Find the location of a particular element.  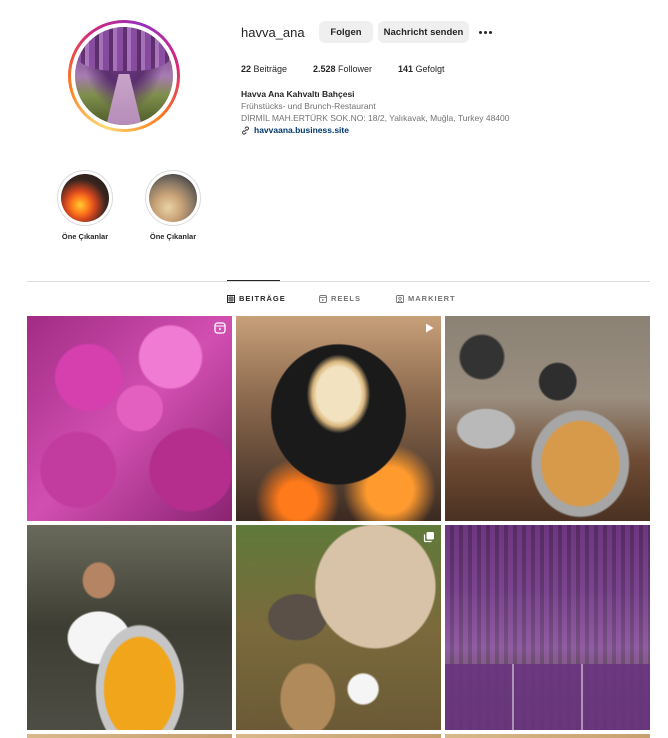

followers-stat: 2.528 Follower is located at coordinates (342, 69).